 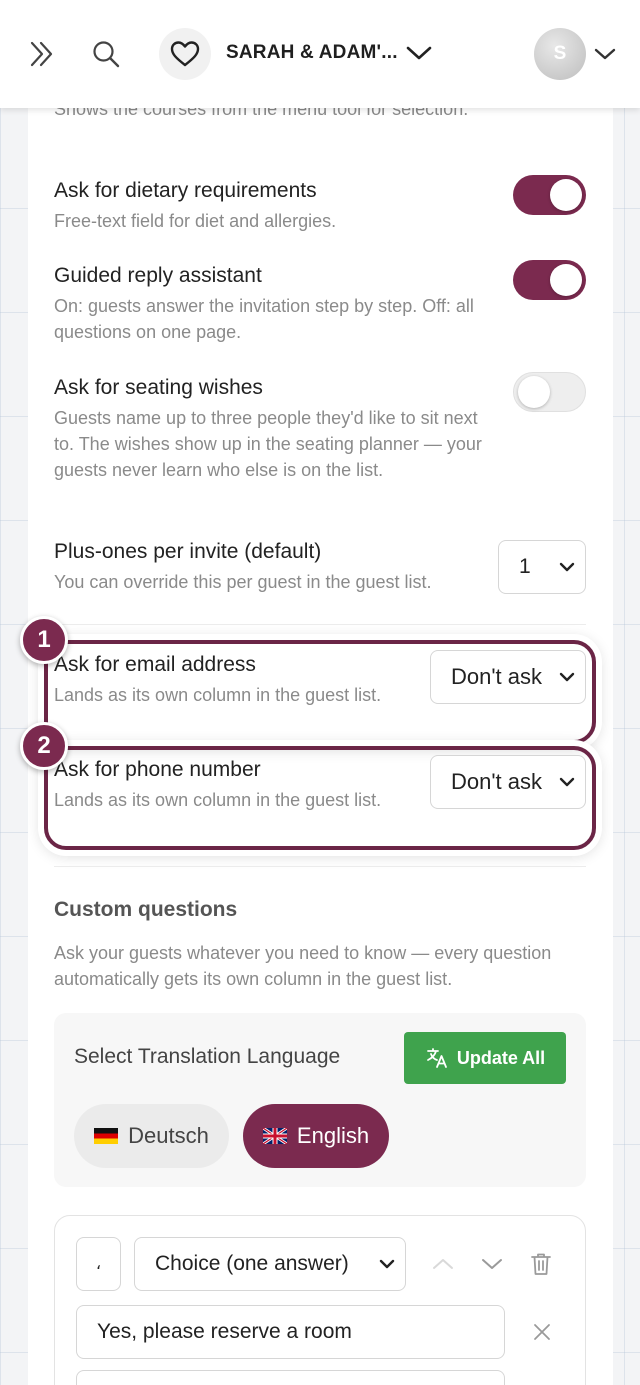 What do you see at coordinates (185, 190) in the screenshot?
I see `dietary-title: Ask for dietary requirements` at bounding box center [185, 190].